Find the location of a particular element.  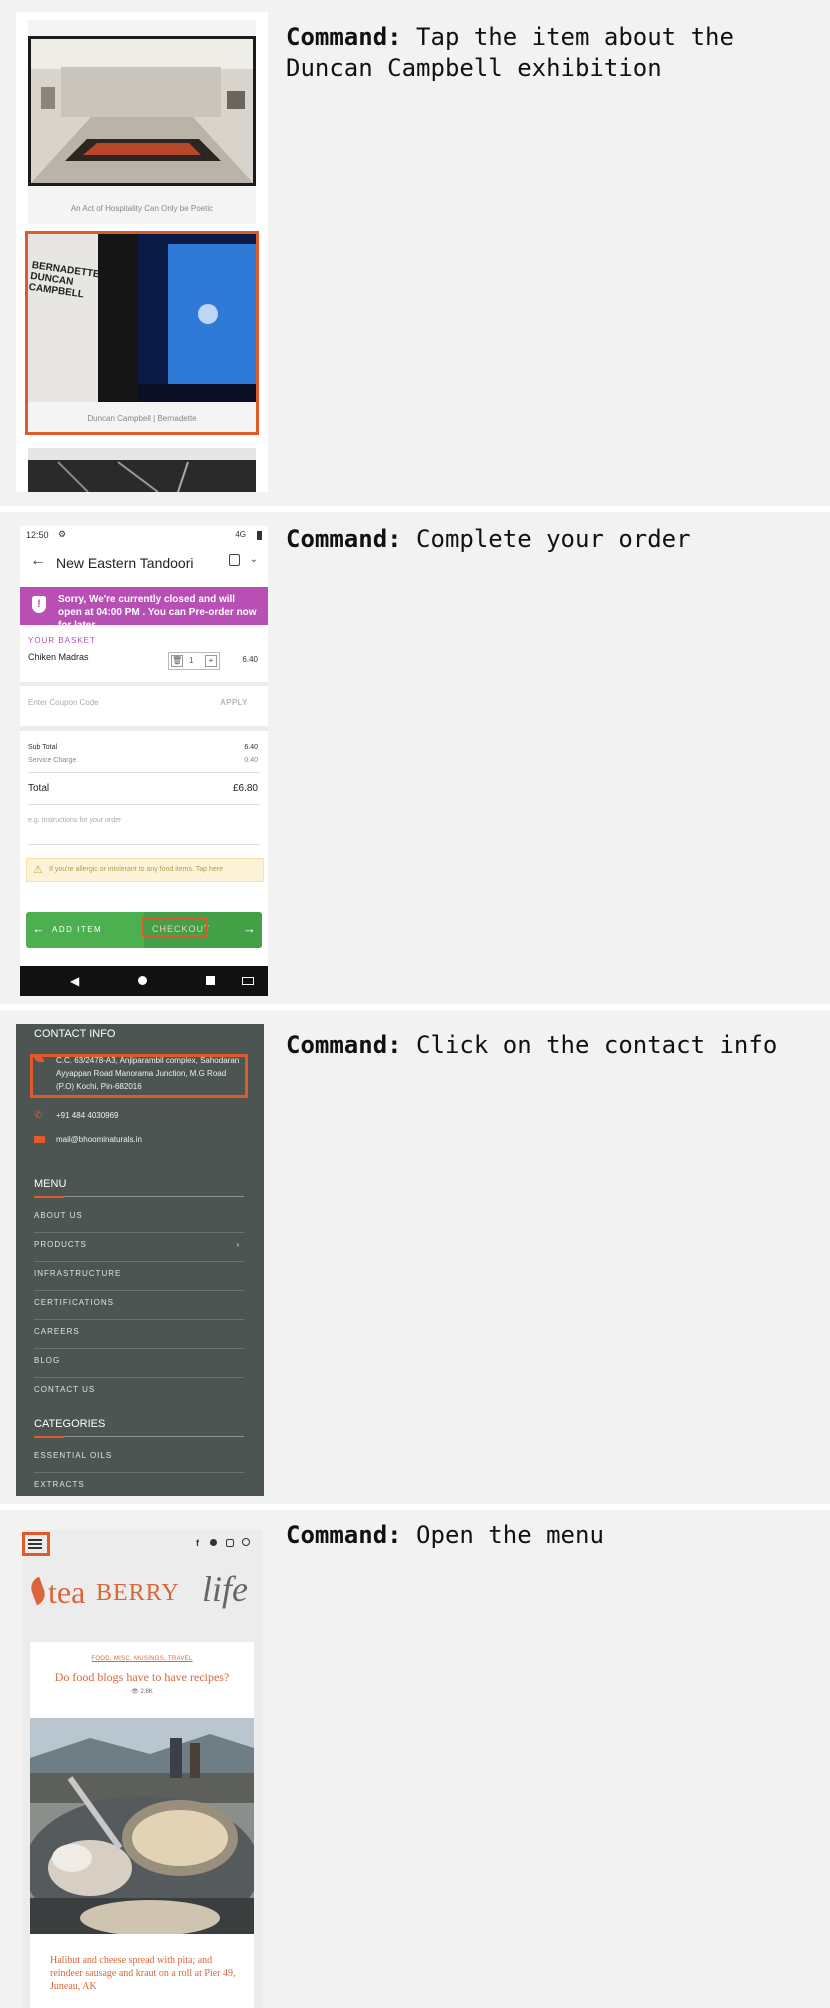

command-text: Command: Click on the contact info is located at coordinates (532, 1045).